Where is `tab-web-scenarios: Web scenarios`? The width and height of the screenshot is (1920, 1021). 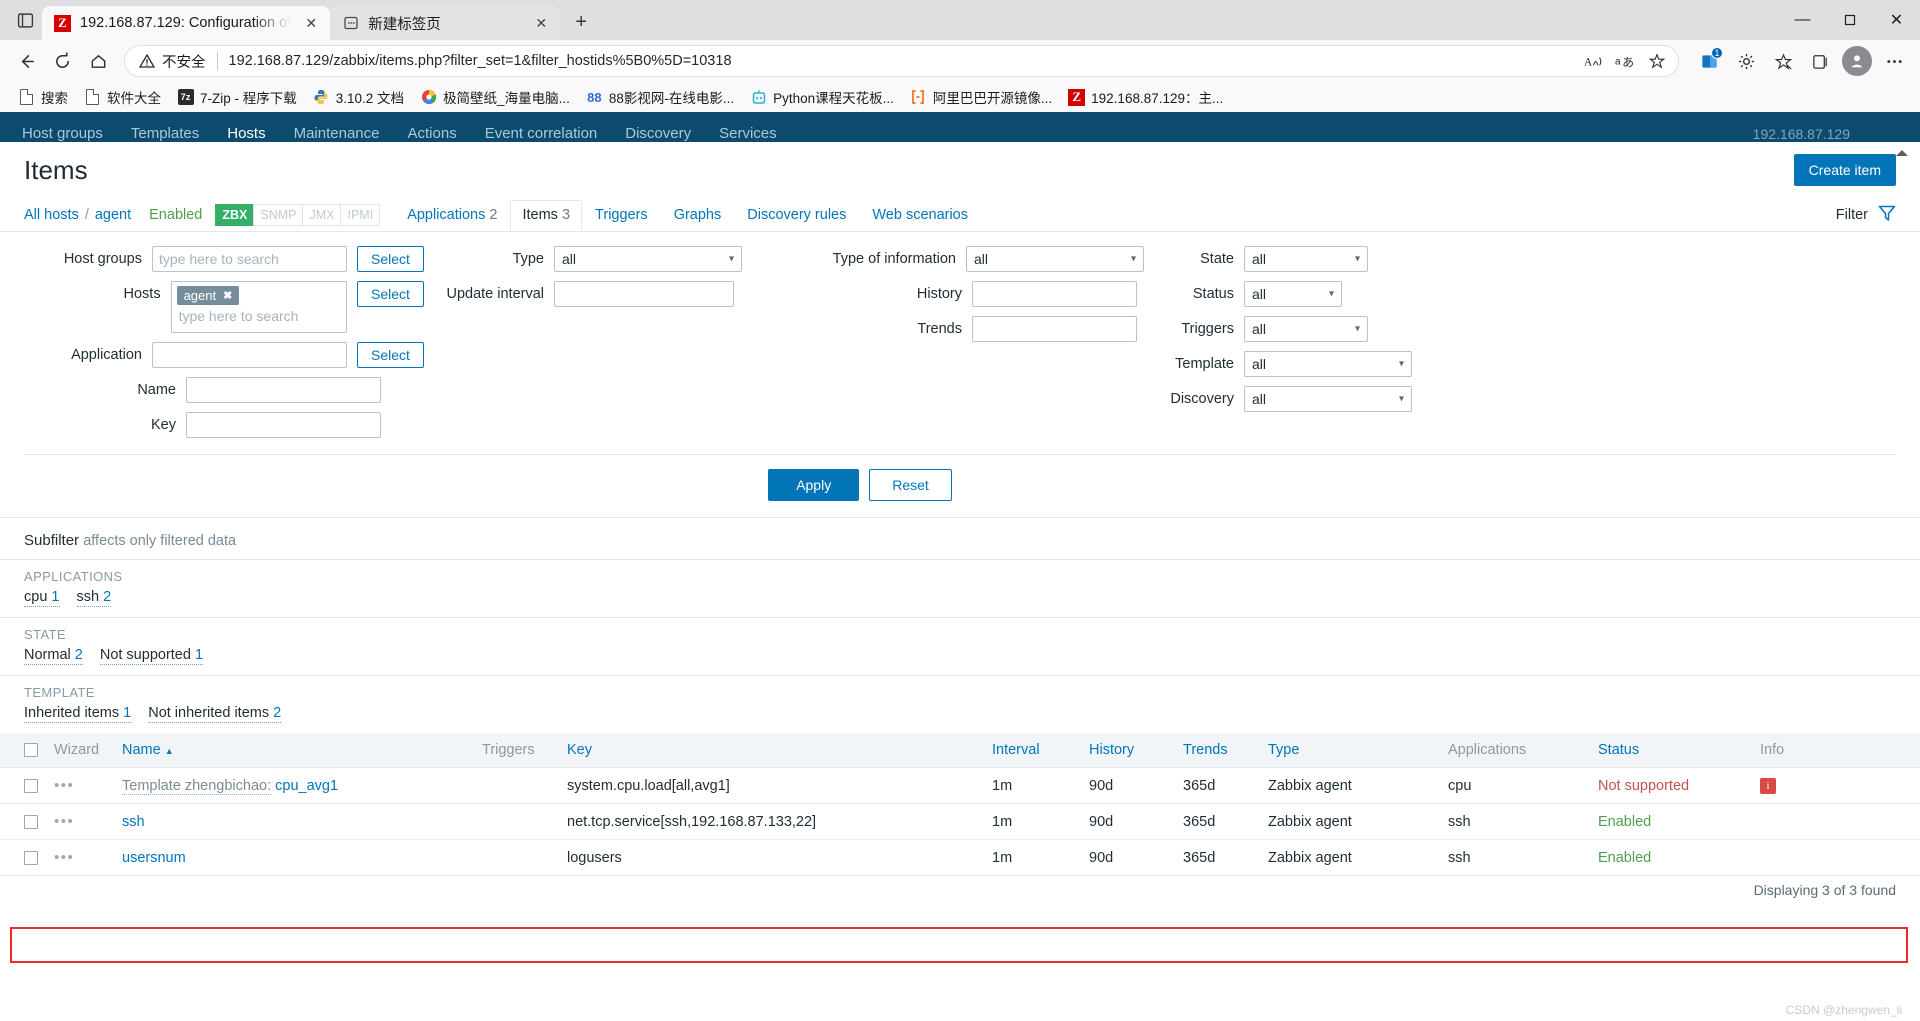 tab-web-scenarios: Web scenarios is located at coordinates (920, 215).